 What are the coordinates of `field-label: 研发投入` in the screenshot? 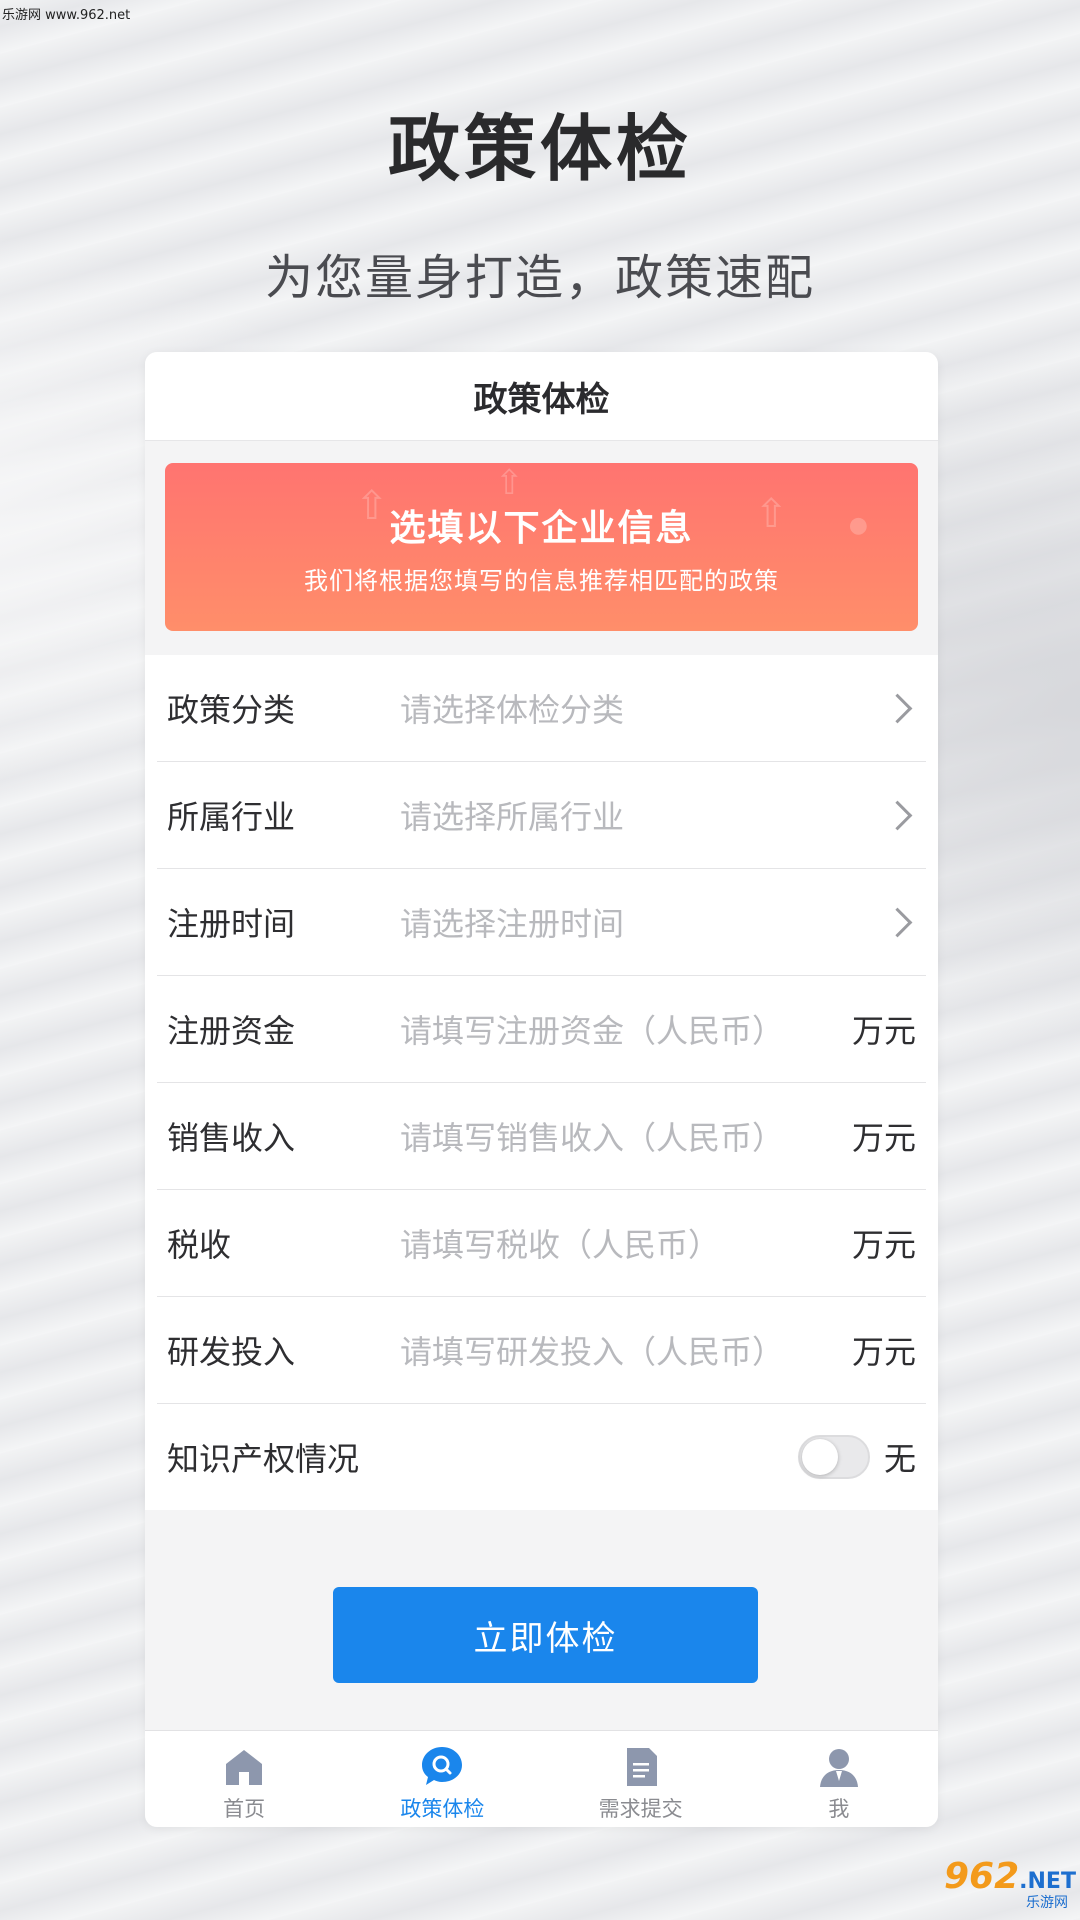 It's located at (231, 1352).